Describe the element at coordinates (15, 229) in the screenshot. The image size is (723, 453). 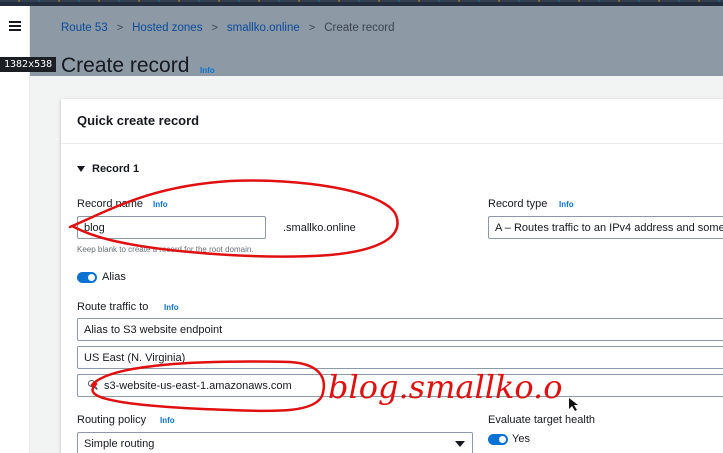
I see `side-navigation-strip` at that location.